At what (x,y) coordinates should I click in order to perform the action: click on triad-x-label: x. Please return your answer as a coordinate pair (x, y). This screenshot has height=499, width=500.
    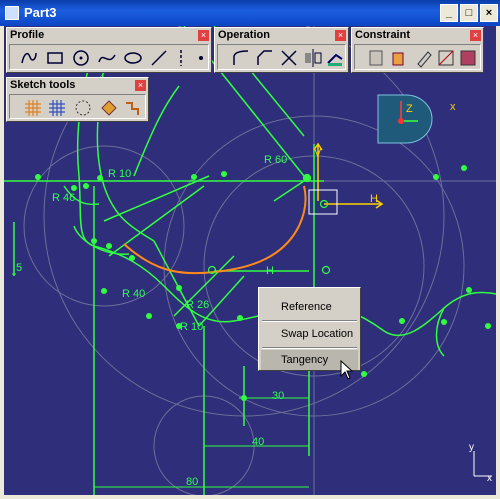
    Looking at the image, I should click on (489, 478).